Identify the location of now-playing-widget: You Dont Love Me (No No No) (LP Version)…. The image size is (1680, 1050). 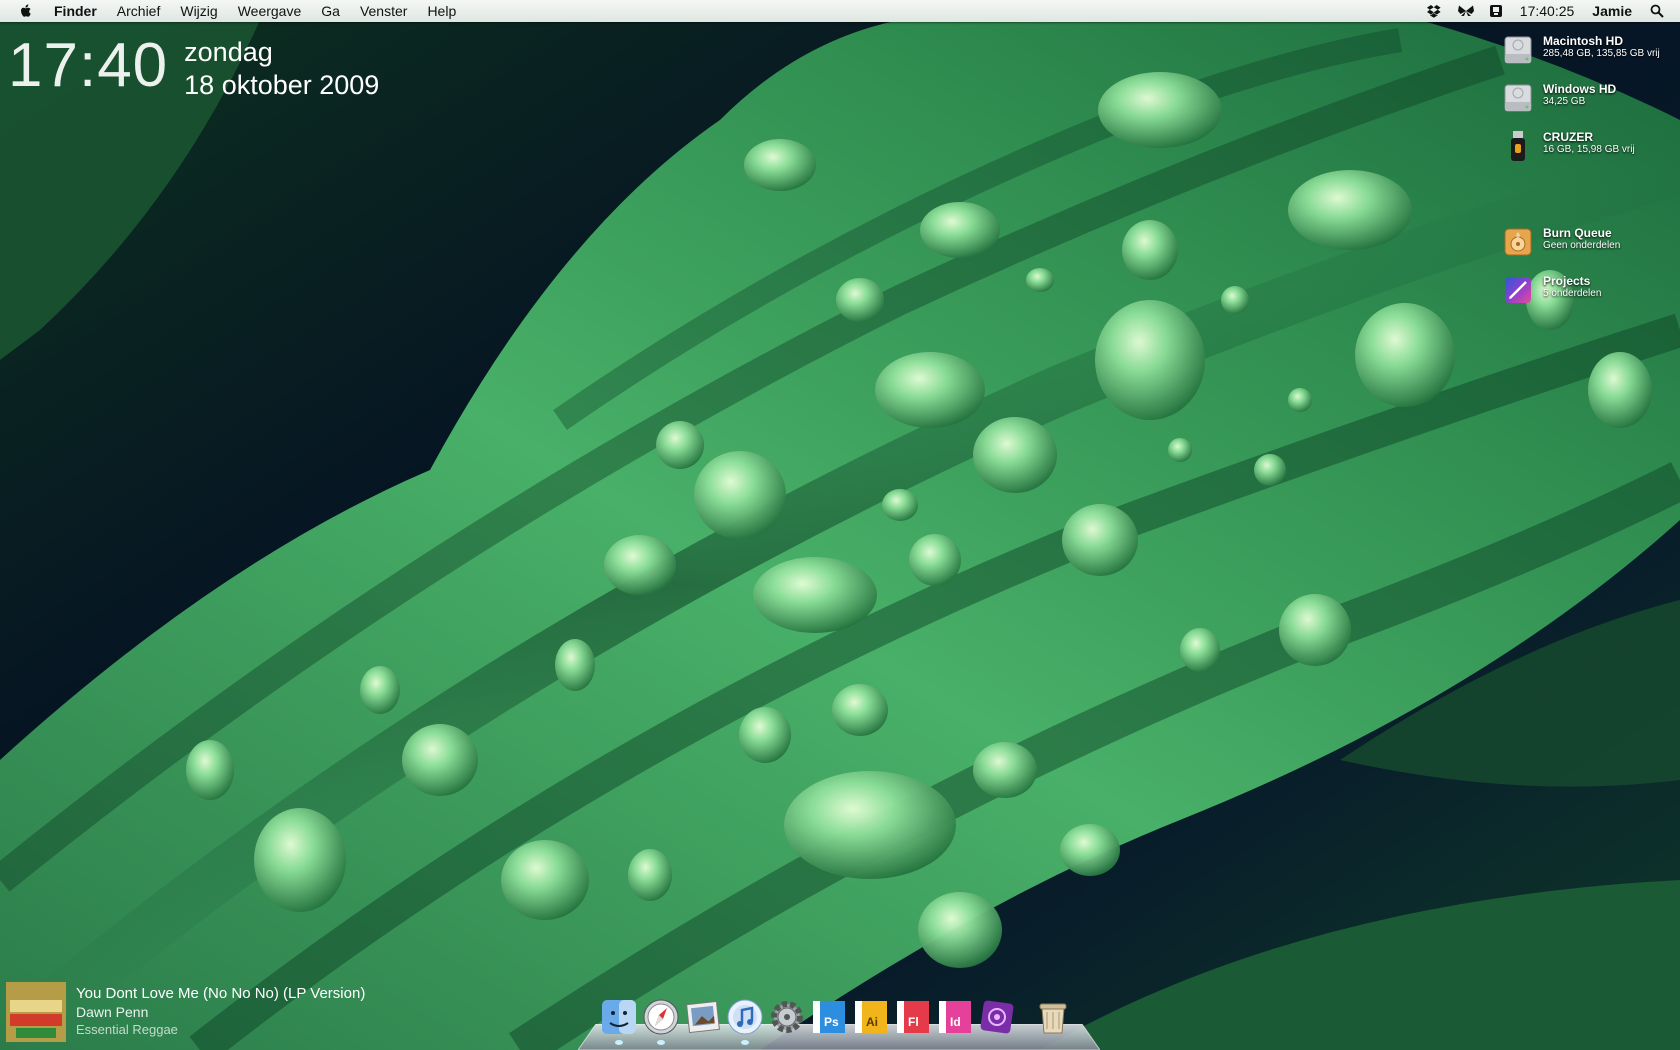
(185, 1012).